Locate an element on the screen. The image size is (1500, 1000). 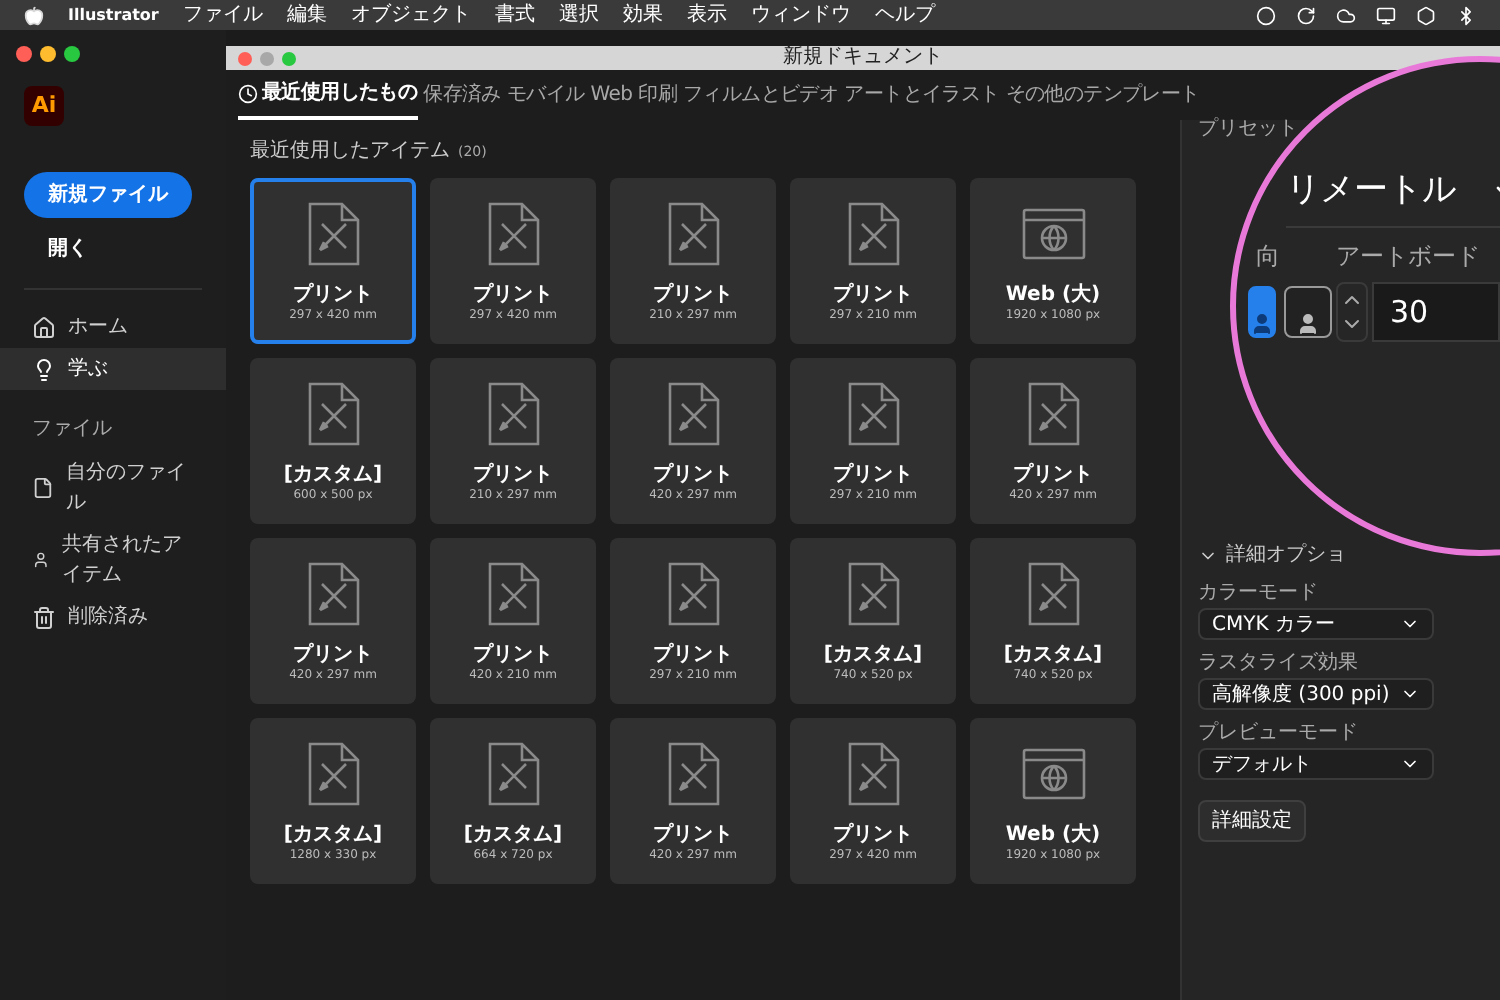
template-tab: 保存済み is located at coordinates (462, 95).